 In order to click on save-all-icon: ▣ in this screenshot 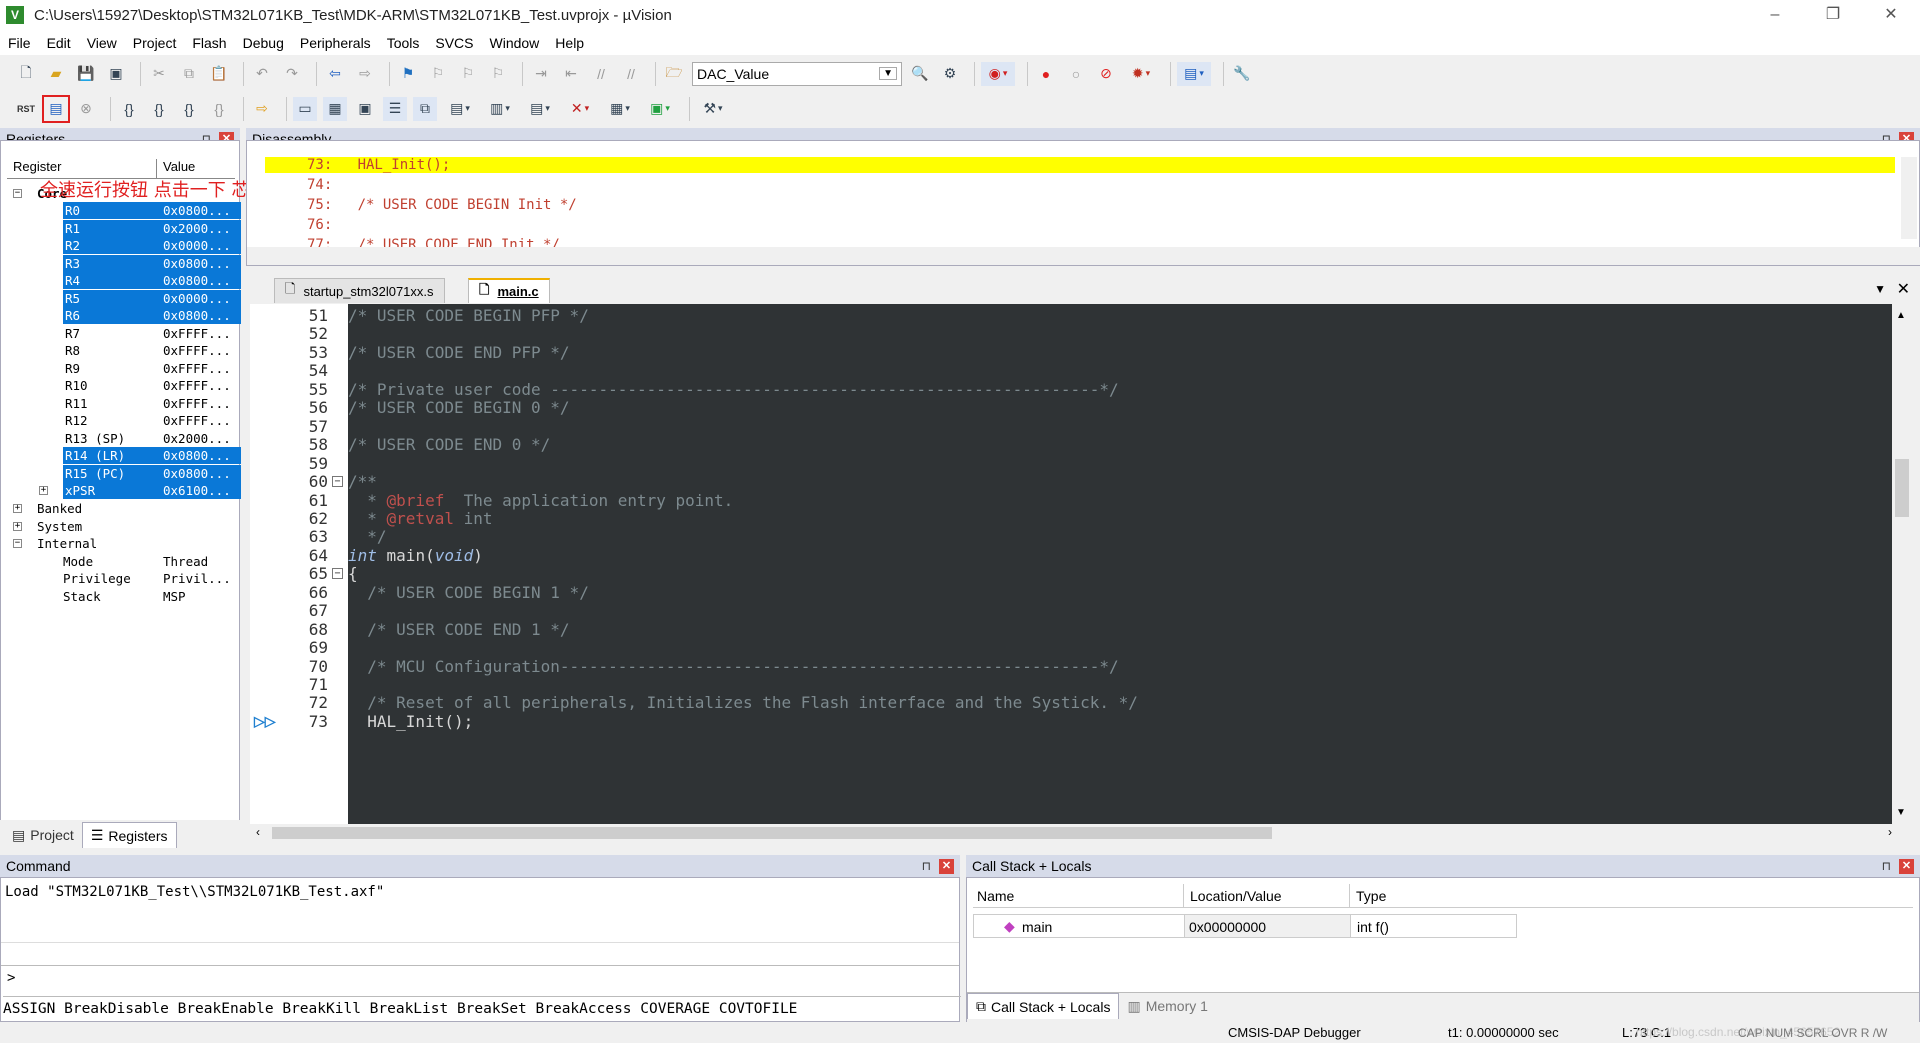, I will do `click(116, 74)`.